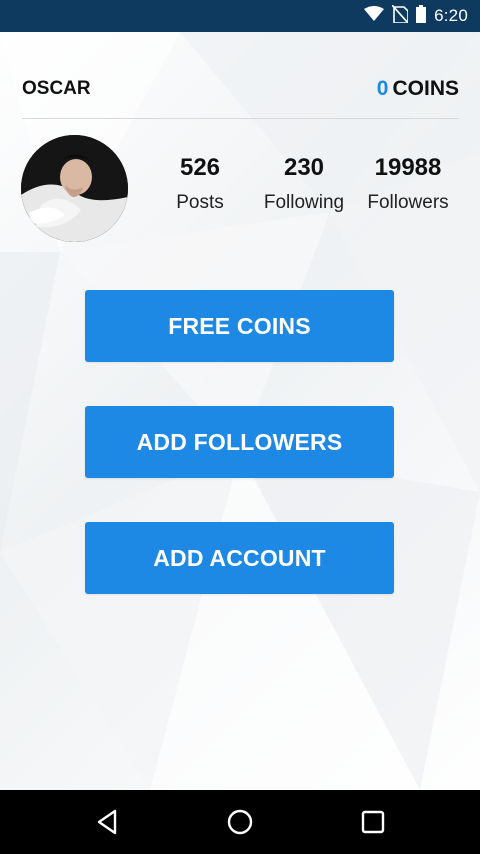  What do you see at coordinates (240, 118) in the screenshot?
I see `header-divider` at bounding box center [240, 118].